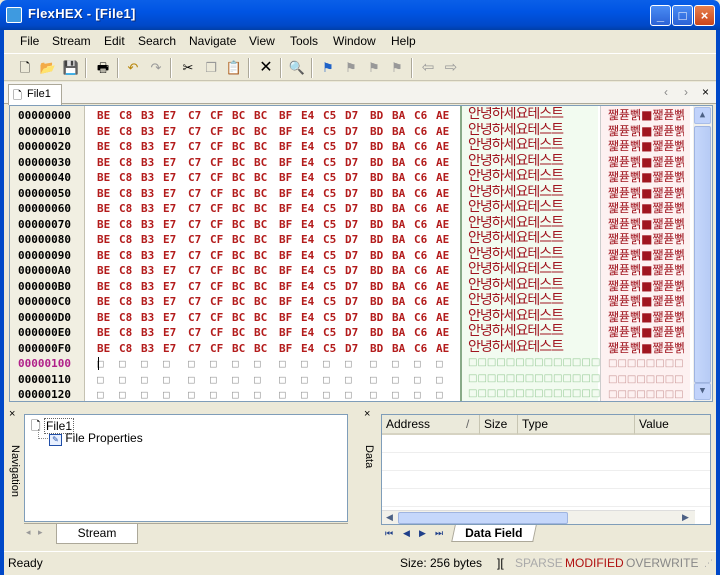  What do you see at coordinates (25, 68) in the screenshot?
I see `new-icon: 🗋` at bounding box center [25, 68].